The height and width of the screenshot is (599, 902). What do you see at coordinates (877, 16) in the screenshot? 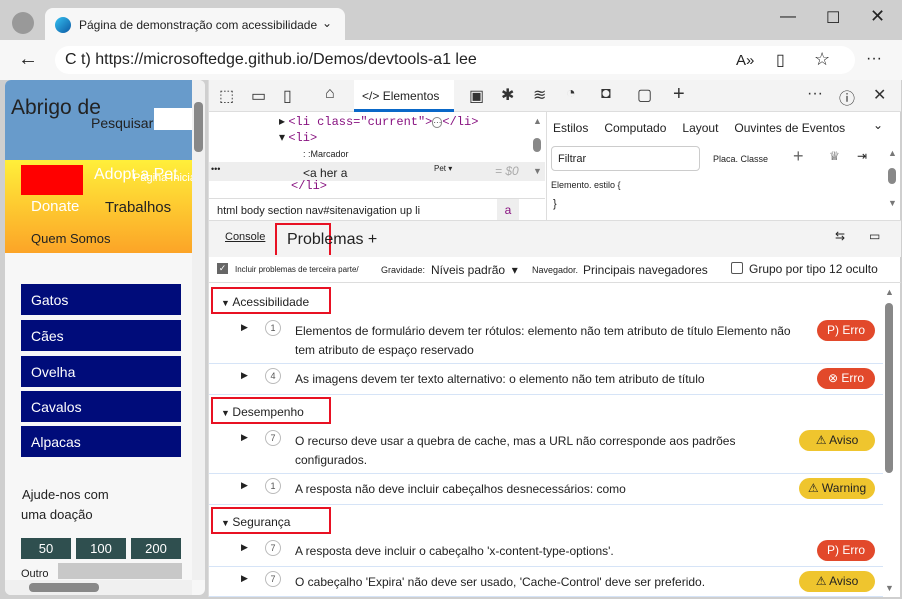
I see `close-window-button: ✕` at bounding box center [877, 16].